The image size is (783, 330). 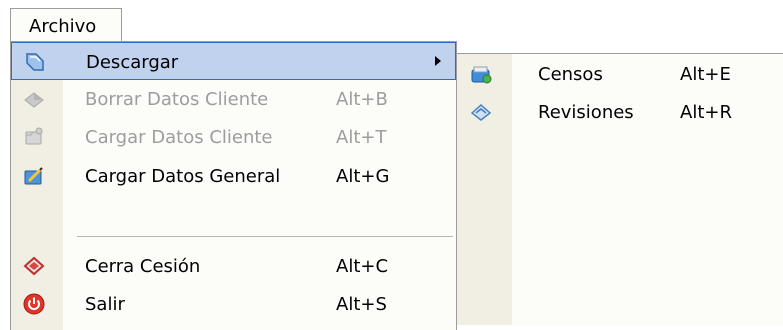 What do you see at coordinates (34, 176) in the screenshot?
I see `load-general-icon` at bounding box center [34, 176].